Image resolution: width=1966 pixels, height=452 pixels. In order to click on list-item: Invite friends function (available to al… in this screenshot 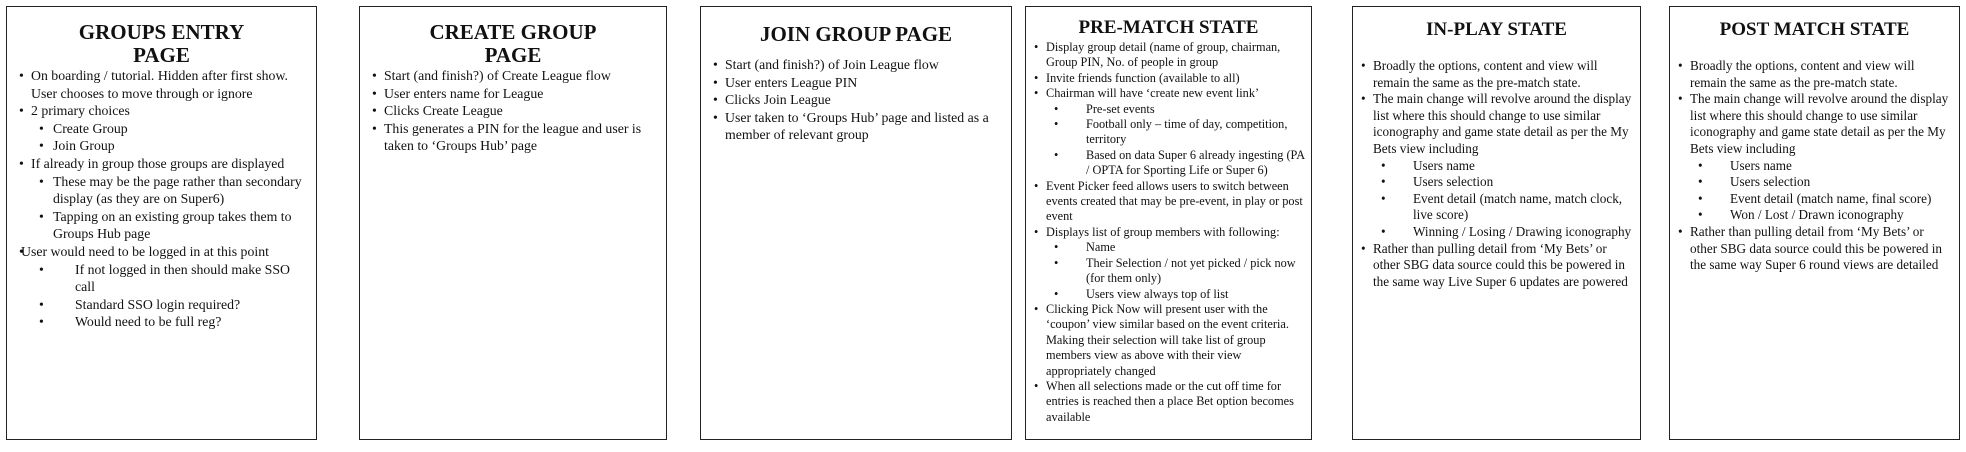, I will do `click(1167, 79)`.